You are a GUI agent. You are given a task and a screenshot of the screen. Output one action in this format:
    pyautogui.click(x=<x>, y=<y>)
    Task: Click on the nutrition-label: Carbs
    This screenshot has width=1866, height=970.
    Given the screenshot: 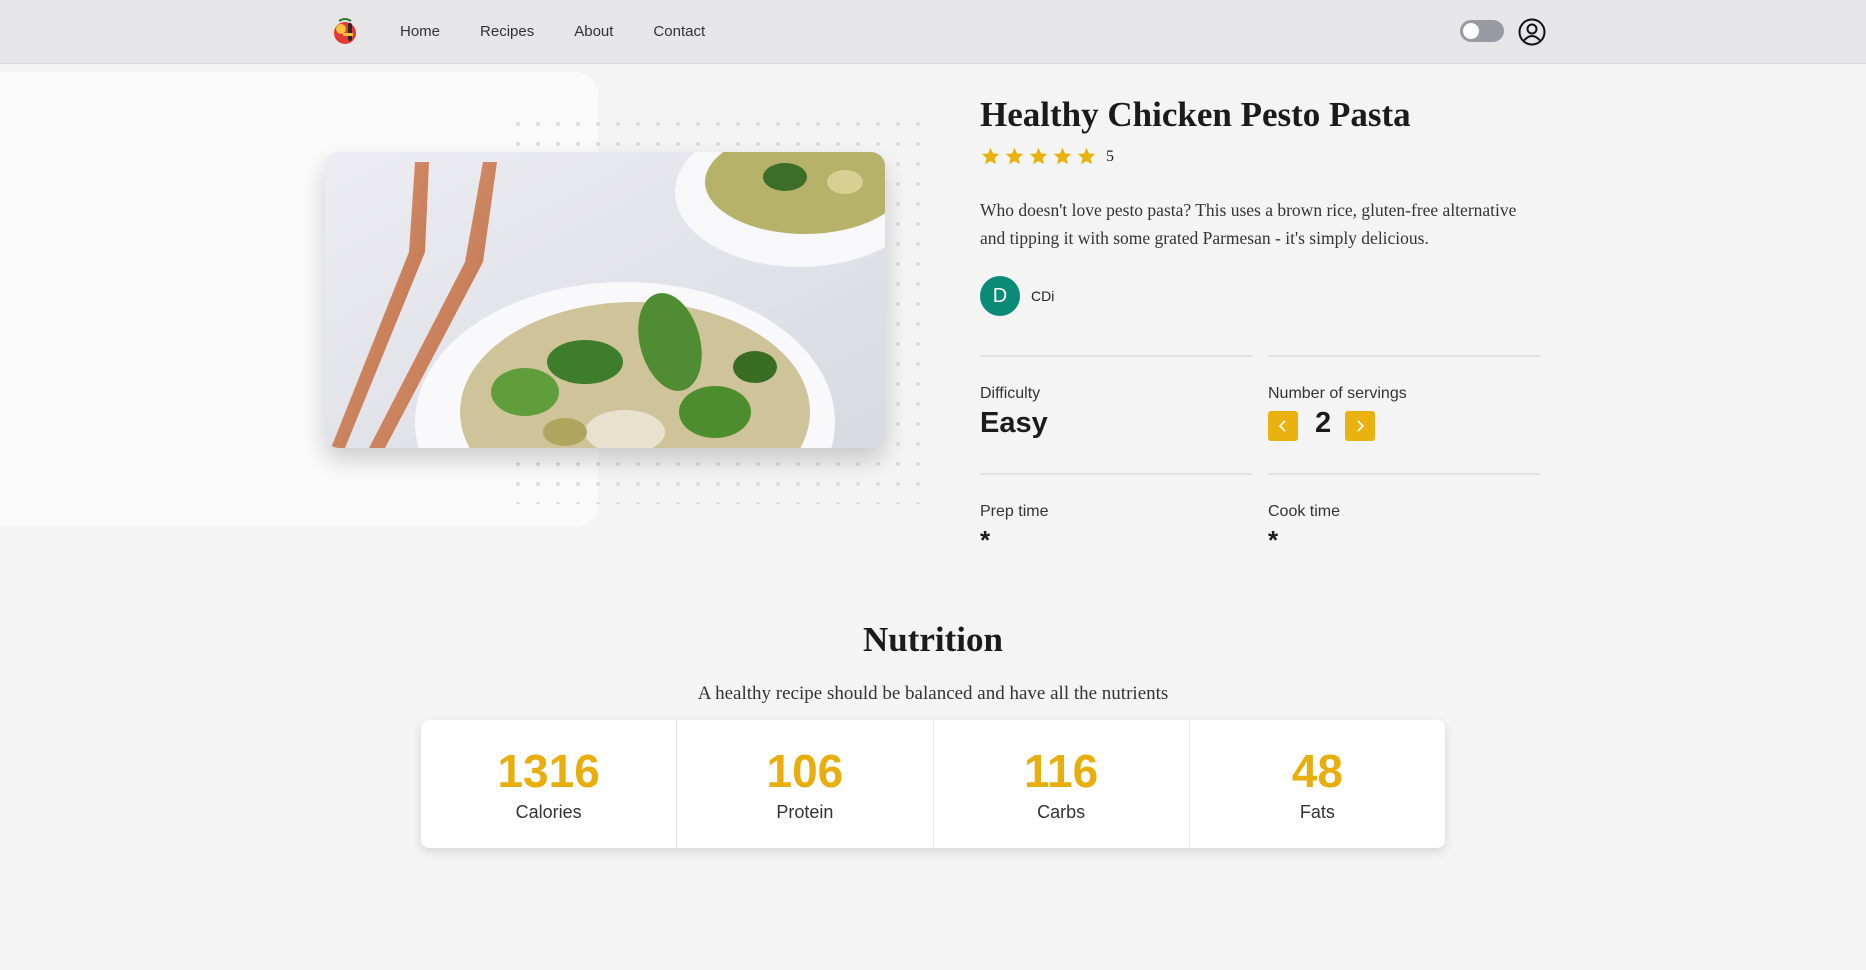 What is the action you would take?
    pyautogui.click(x=1061, y=812)
    